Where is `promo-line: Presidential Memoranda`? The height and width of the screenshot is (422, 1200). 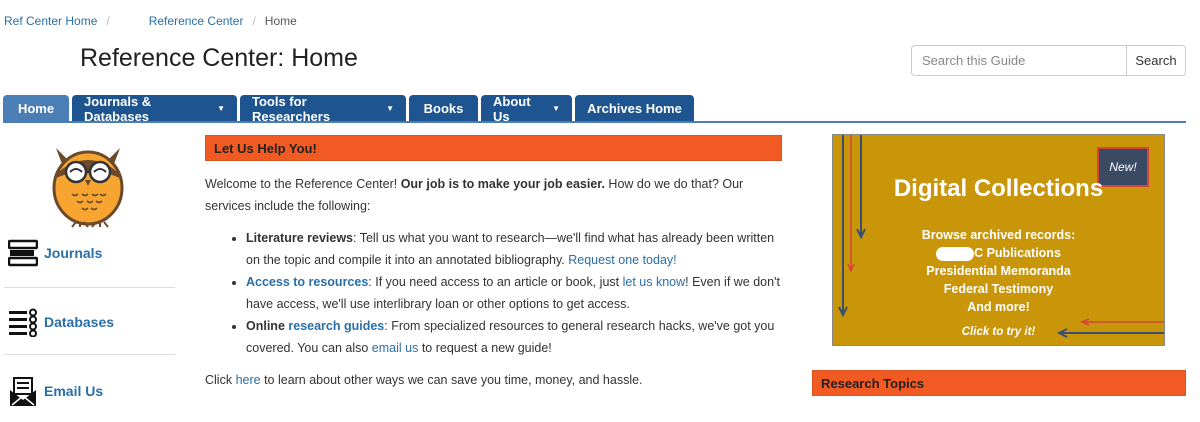 promo-line: Presidential Memoranda is located at coordinates (998, 271).